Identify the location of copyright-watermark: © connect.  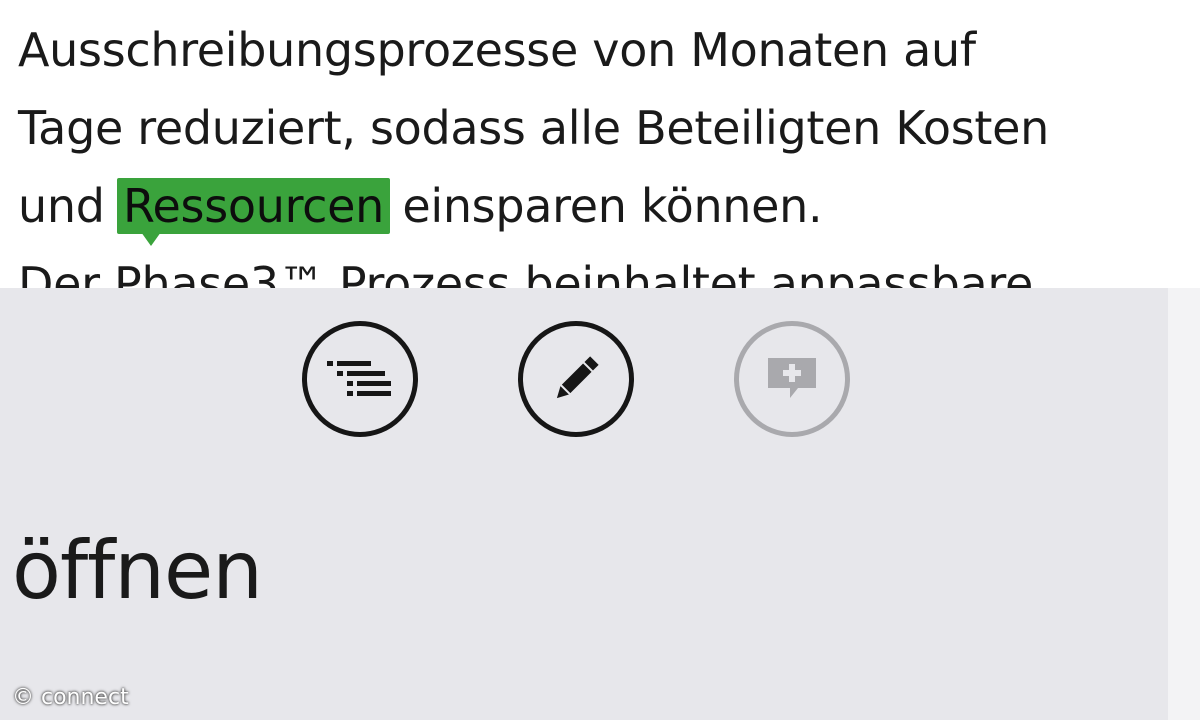
(70, 697).